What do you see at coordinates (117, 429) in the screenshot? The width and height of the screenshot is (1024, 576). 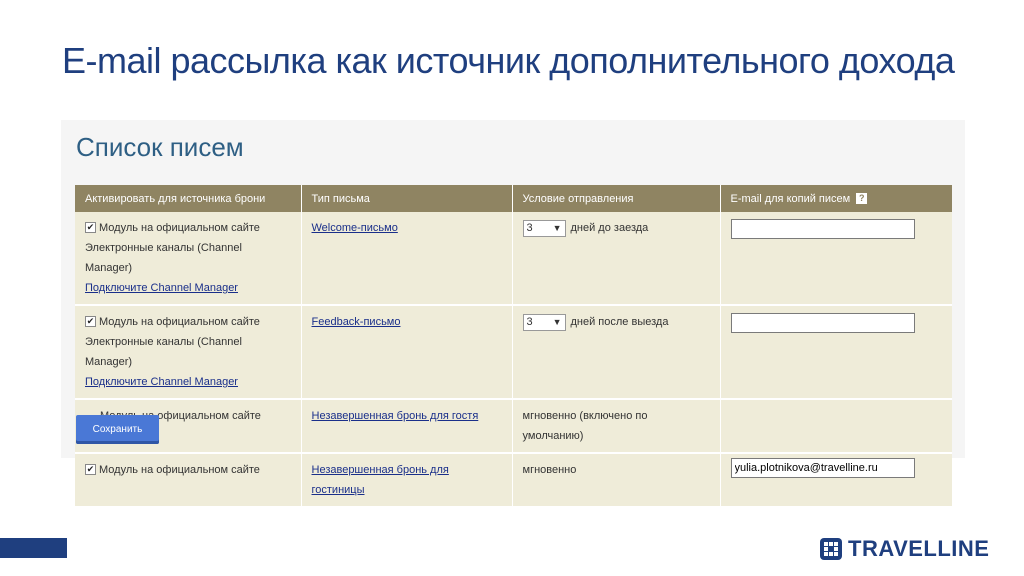 I see `save-button: Сохранить` at bounding box center [117, 429].